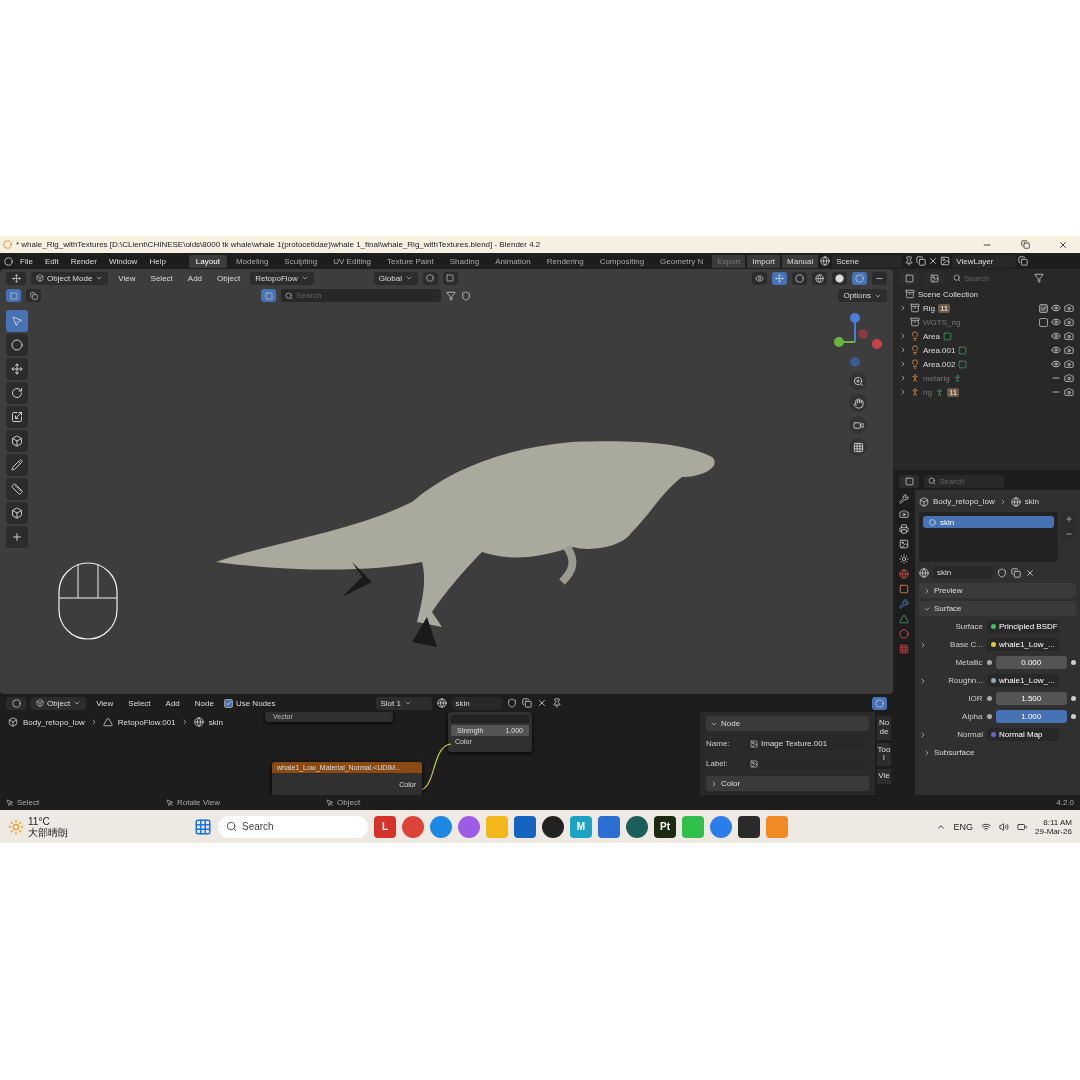  What do you see at coordinates (430, 278) in the screenshot?
I see `pivot-button` at bounding box center [430, 278].